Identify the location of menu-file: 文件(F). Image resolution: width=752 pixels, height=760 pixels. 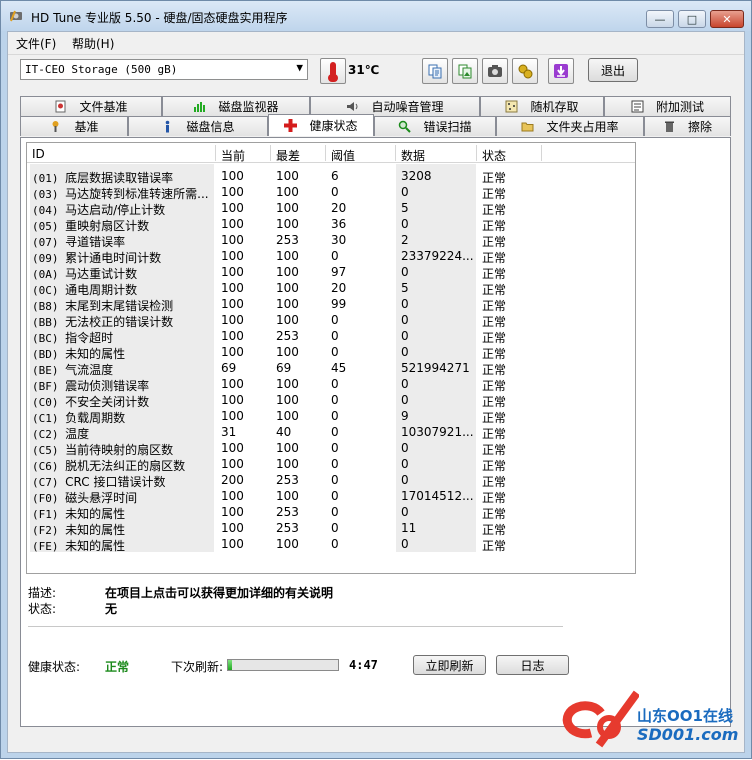
(36, 43).